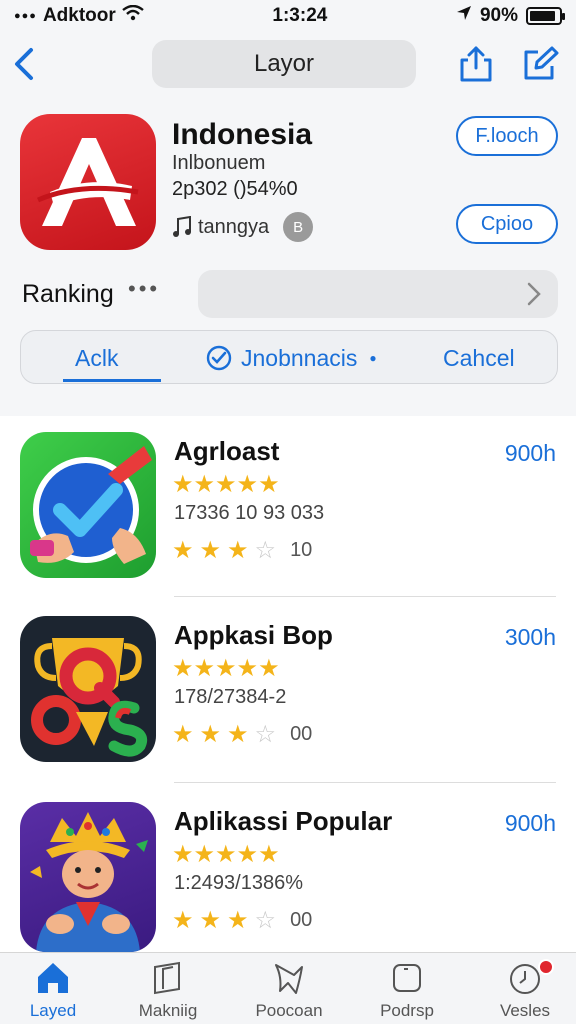 Image resolution: width=576 pixels, height=1024 pixels. I want to click on tab-podrsp: Podrsp, so click(407, 991).